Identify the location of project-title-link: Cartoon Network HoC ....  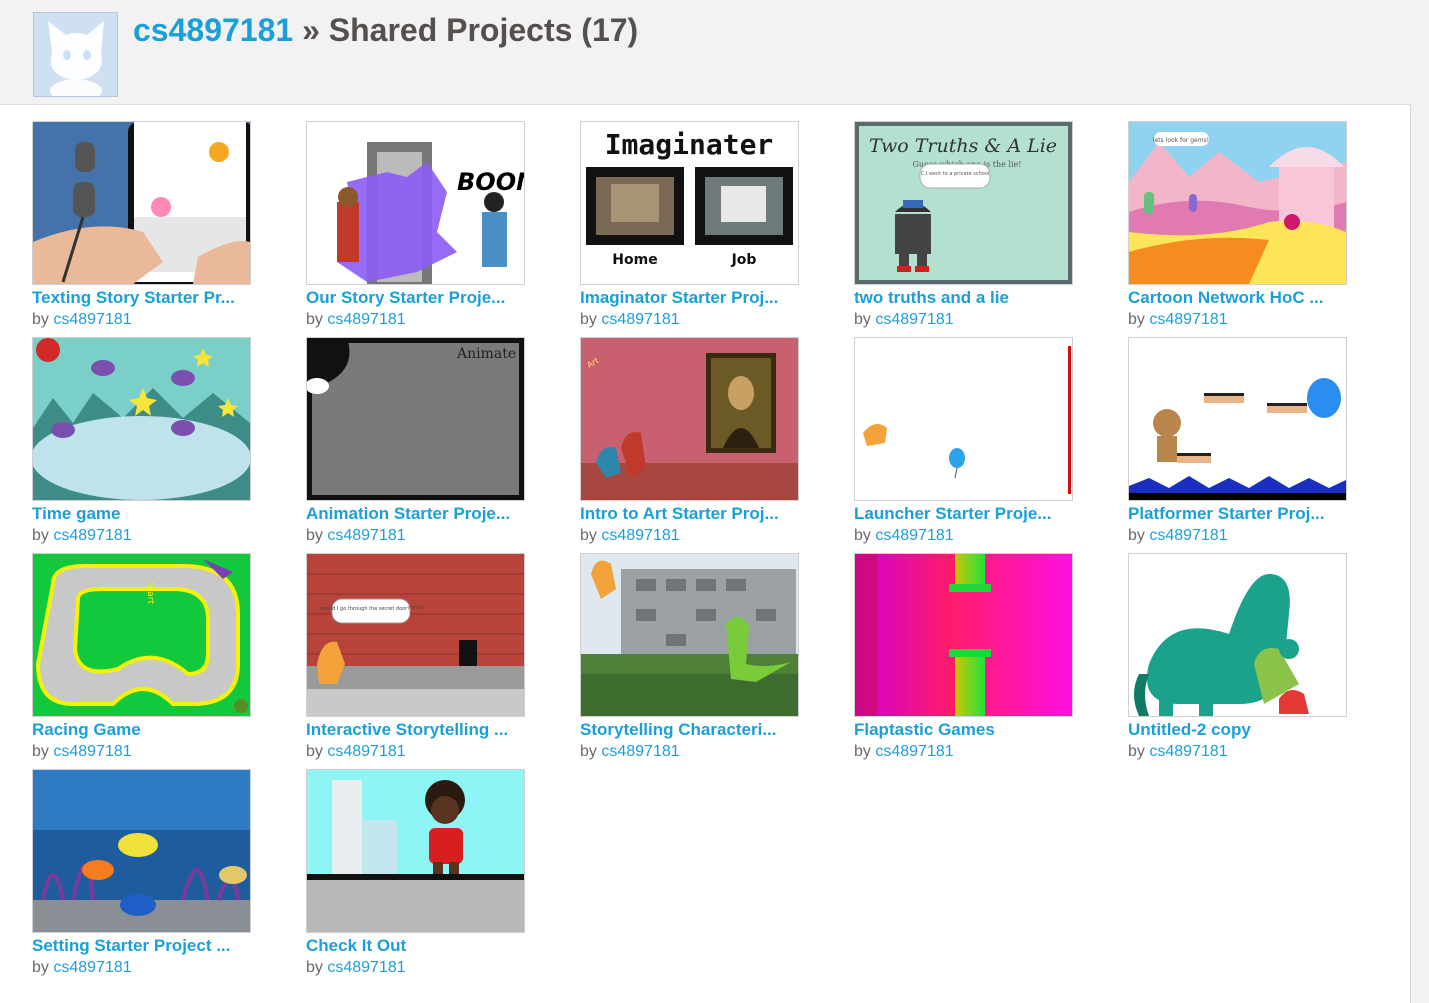
(1239, 298).